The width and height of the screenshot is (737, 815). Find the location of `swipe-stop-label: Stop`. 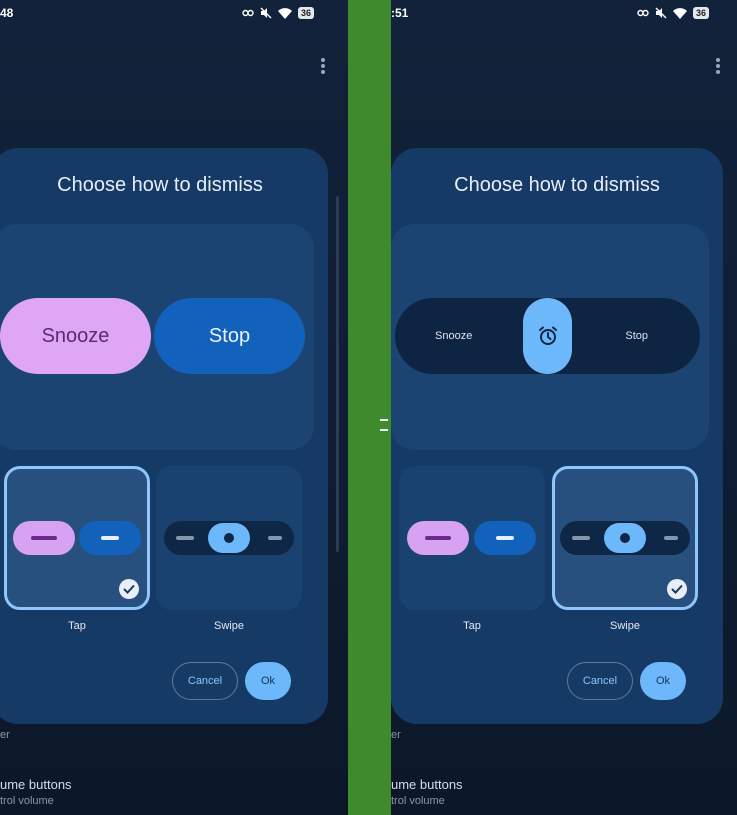

swipe-stop-label: Stop is located at coordinates (636, 336).